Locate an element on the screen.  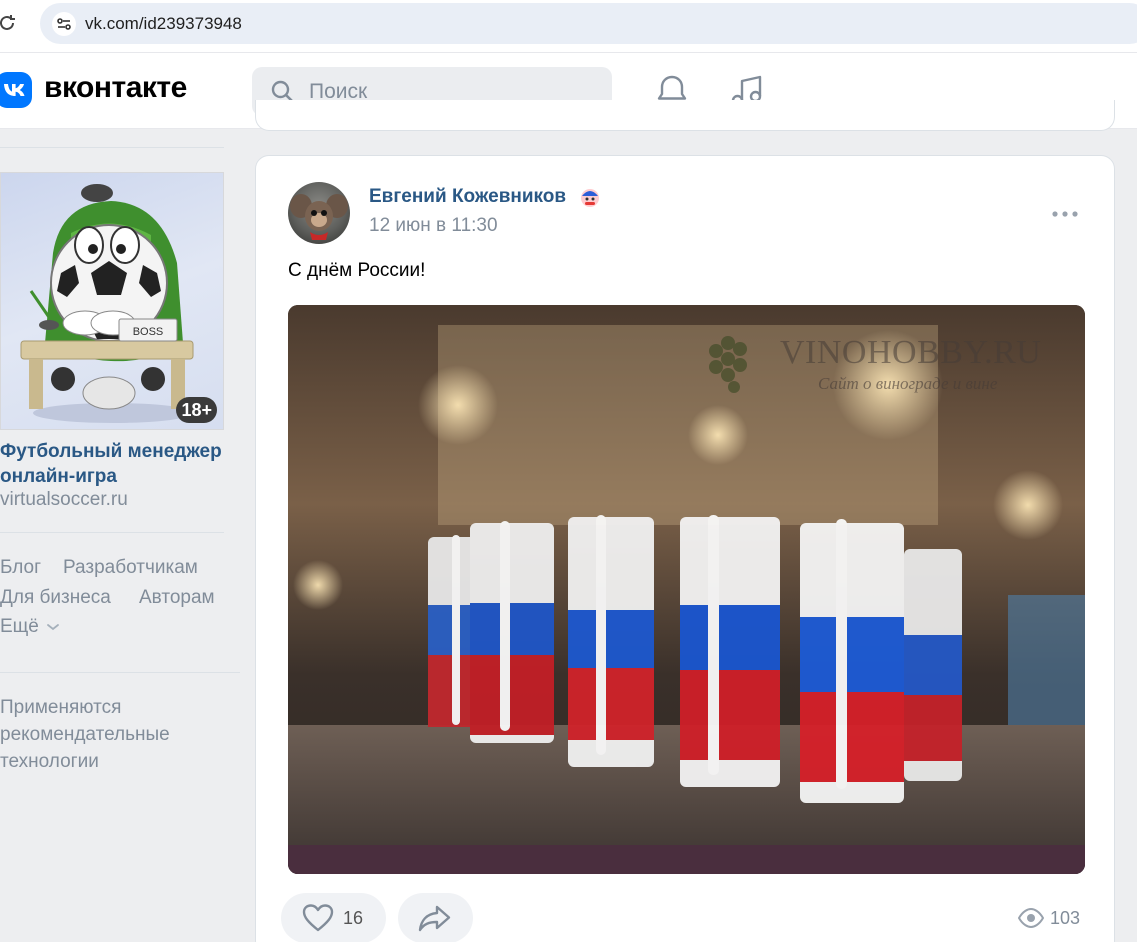
browser-toolbar: vk.com/id239373948 is located at coordinates (568, 26).